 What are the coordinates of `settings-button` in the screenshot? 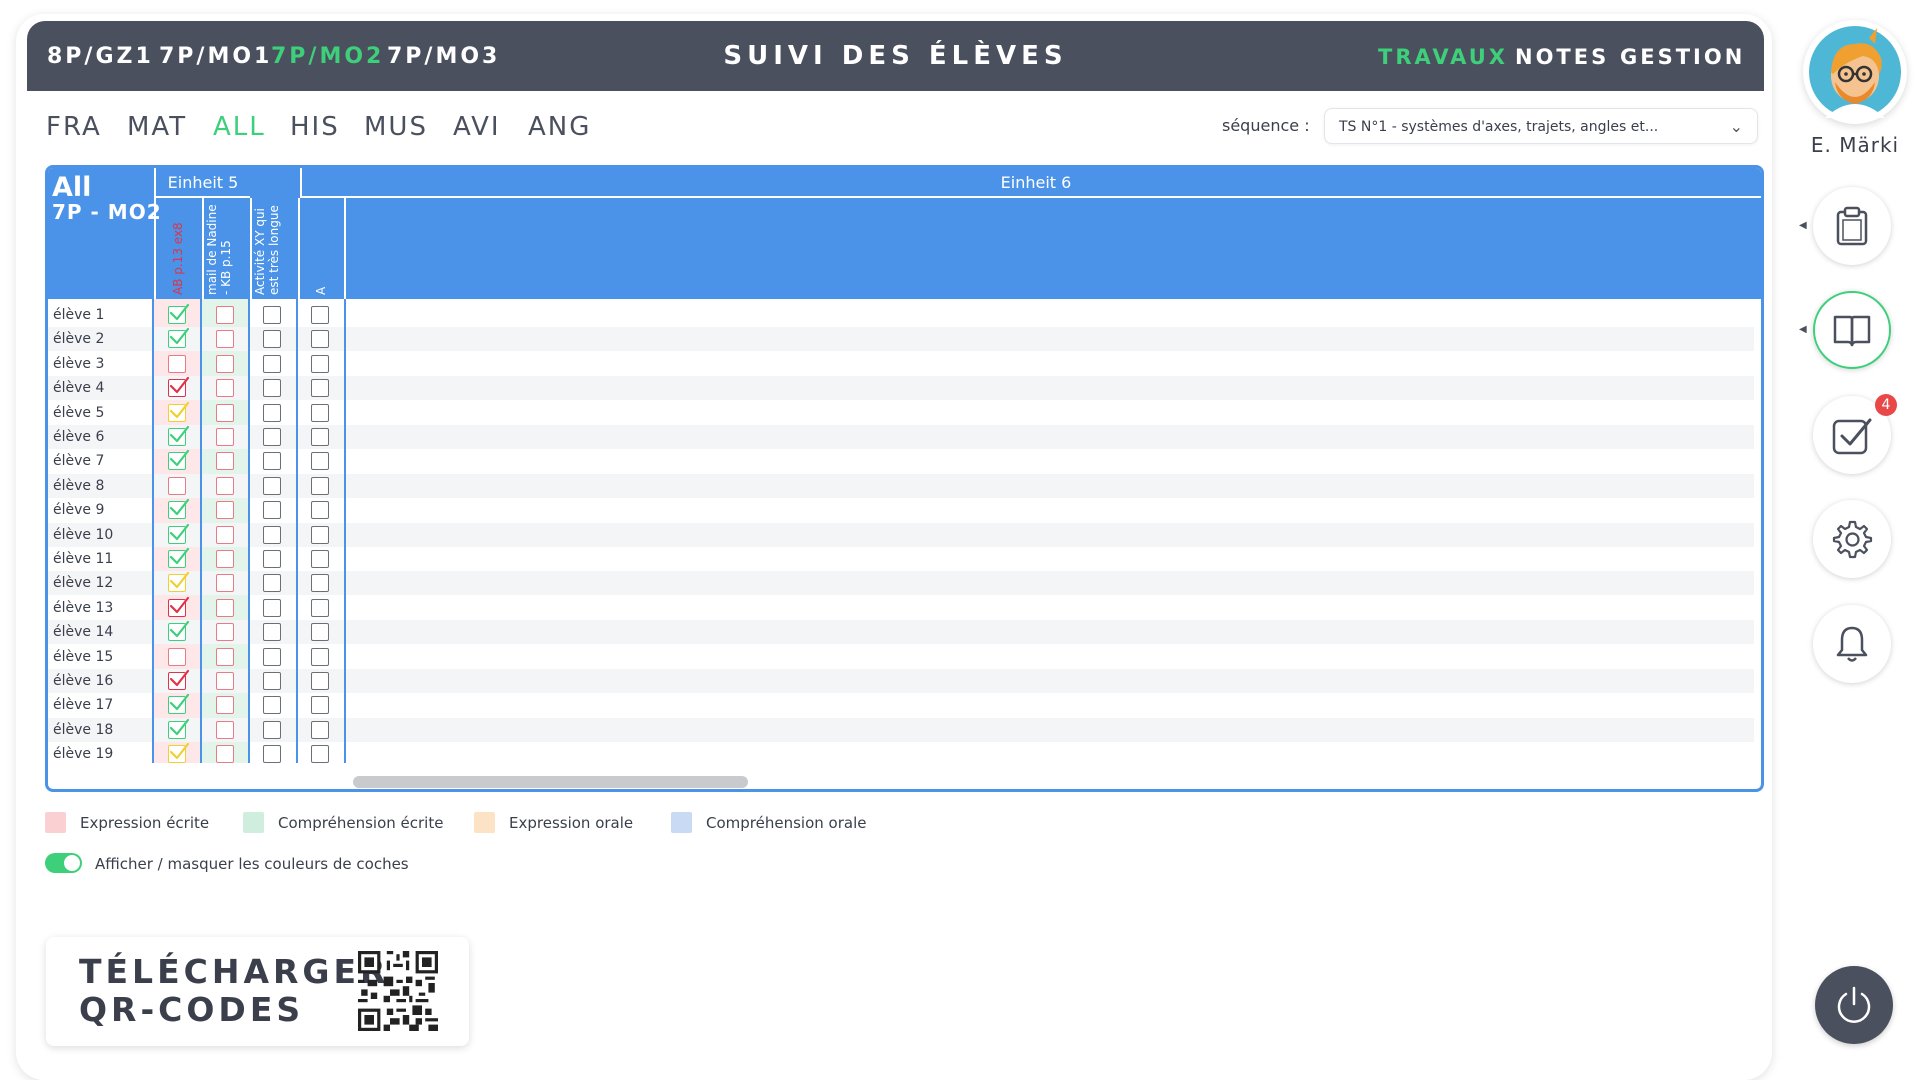 It's located at (1852, 539).